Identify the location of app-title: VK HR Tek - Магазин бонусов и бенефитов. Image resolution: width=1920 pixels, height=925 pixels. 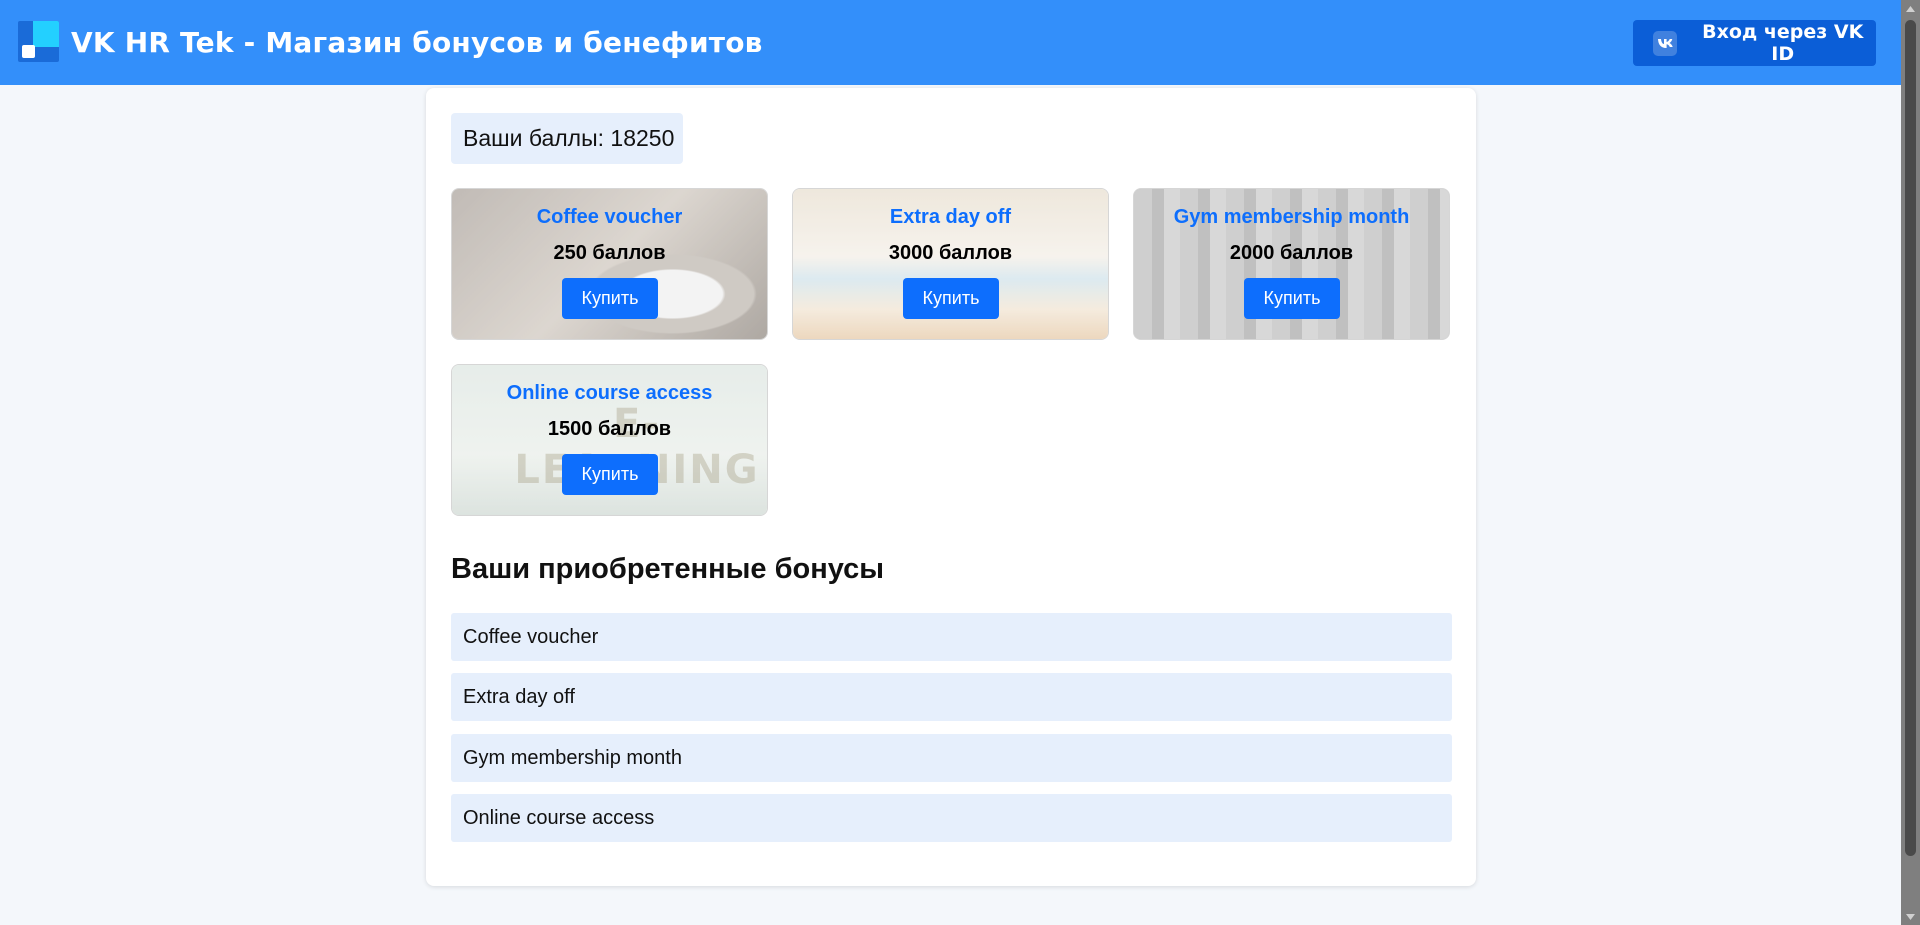
(417, 42).